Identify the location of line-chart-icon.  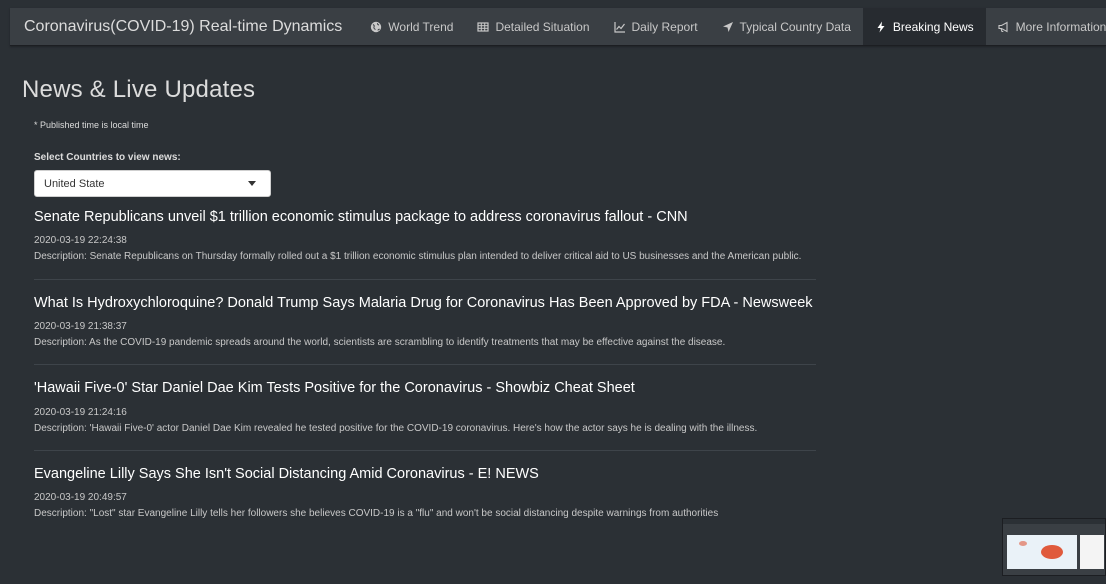
(619, 27).